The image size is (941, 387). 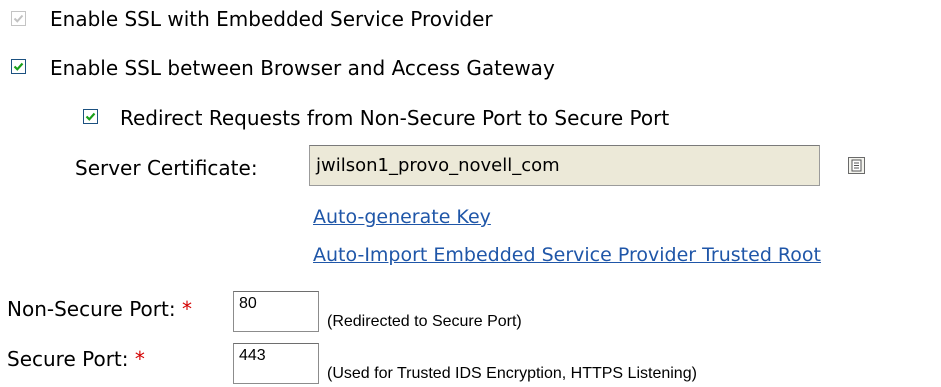 I want to click on document-list-icon, so click(x=856, y=165).